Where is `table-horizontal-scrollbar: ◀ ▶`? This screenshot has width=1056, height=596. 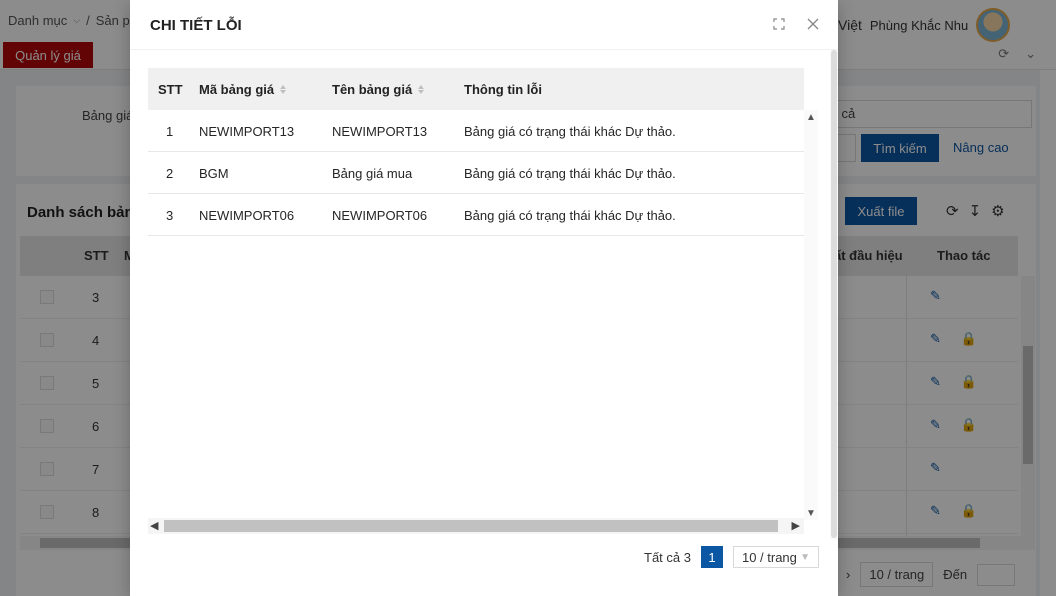
table-horizontal-scrollbar: ◀ ▶ is located at coordinates (476, 526).